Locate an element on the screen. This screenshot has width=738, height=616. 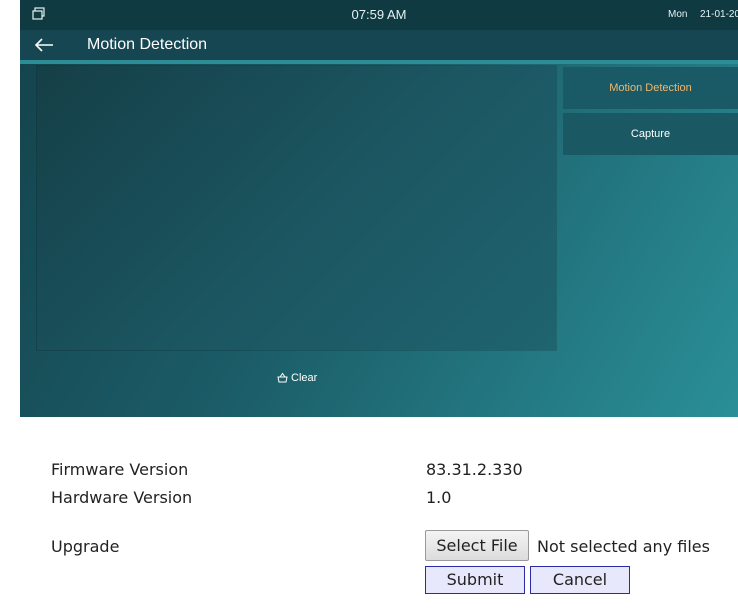
hardware-version-value: 1.0 is located at coordinates (439, 497).